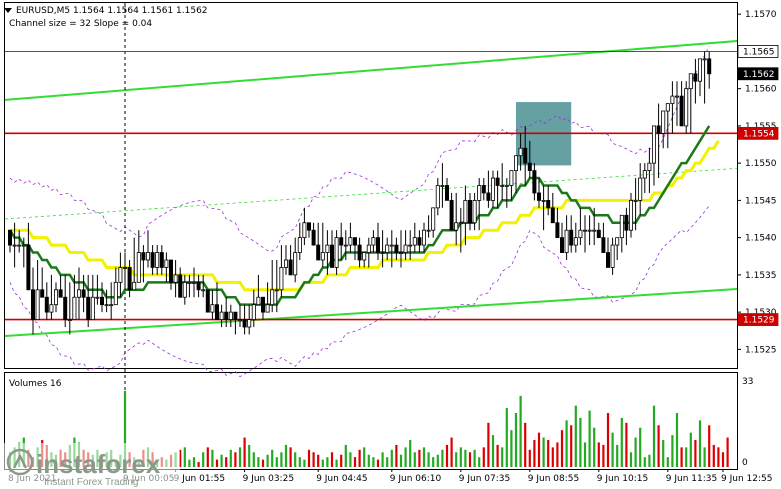 Image resolution: width=781 pixels, height=489 pixels. Describe the element at coordinates (341, 479) in the screenshot. I see `x-tick-label: 9 Jun 04:45` at that location.